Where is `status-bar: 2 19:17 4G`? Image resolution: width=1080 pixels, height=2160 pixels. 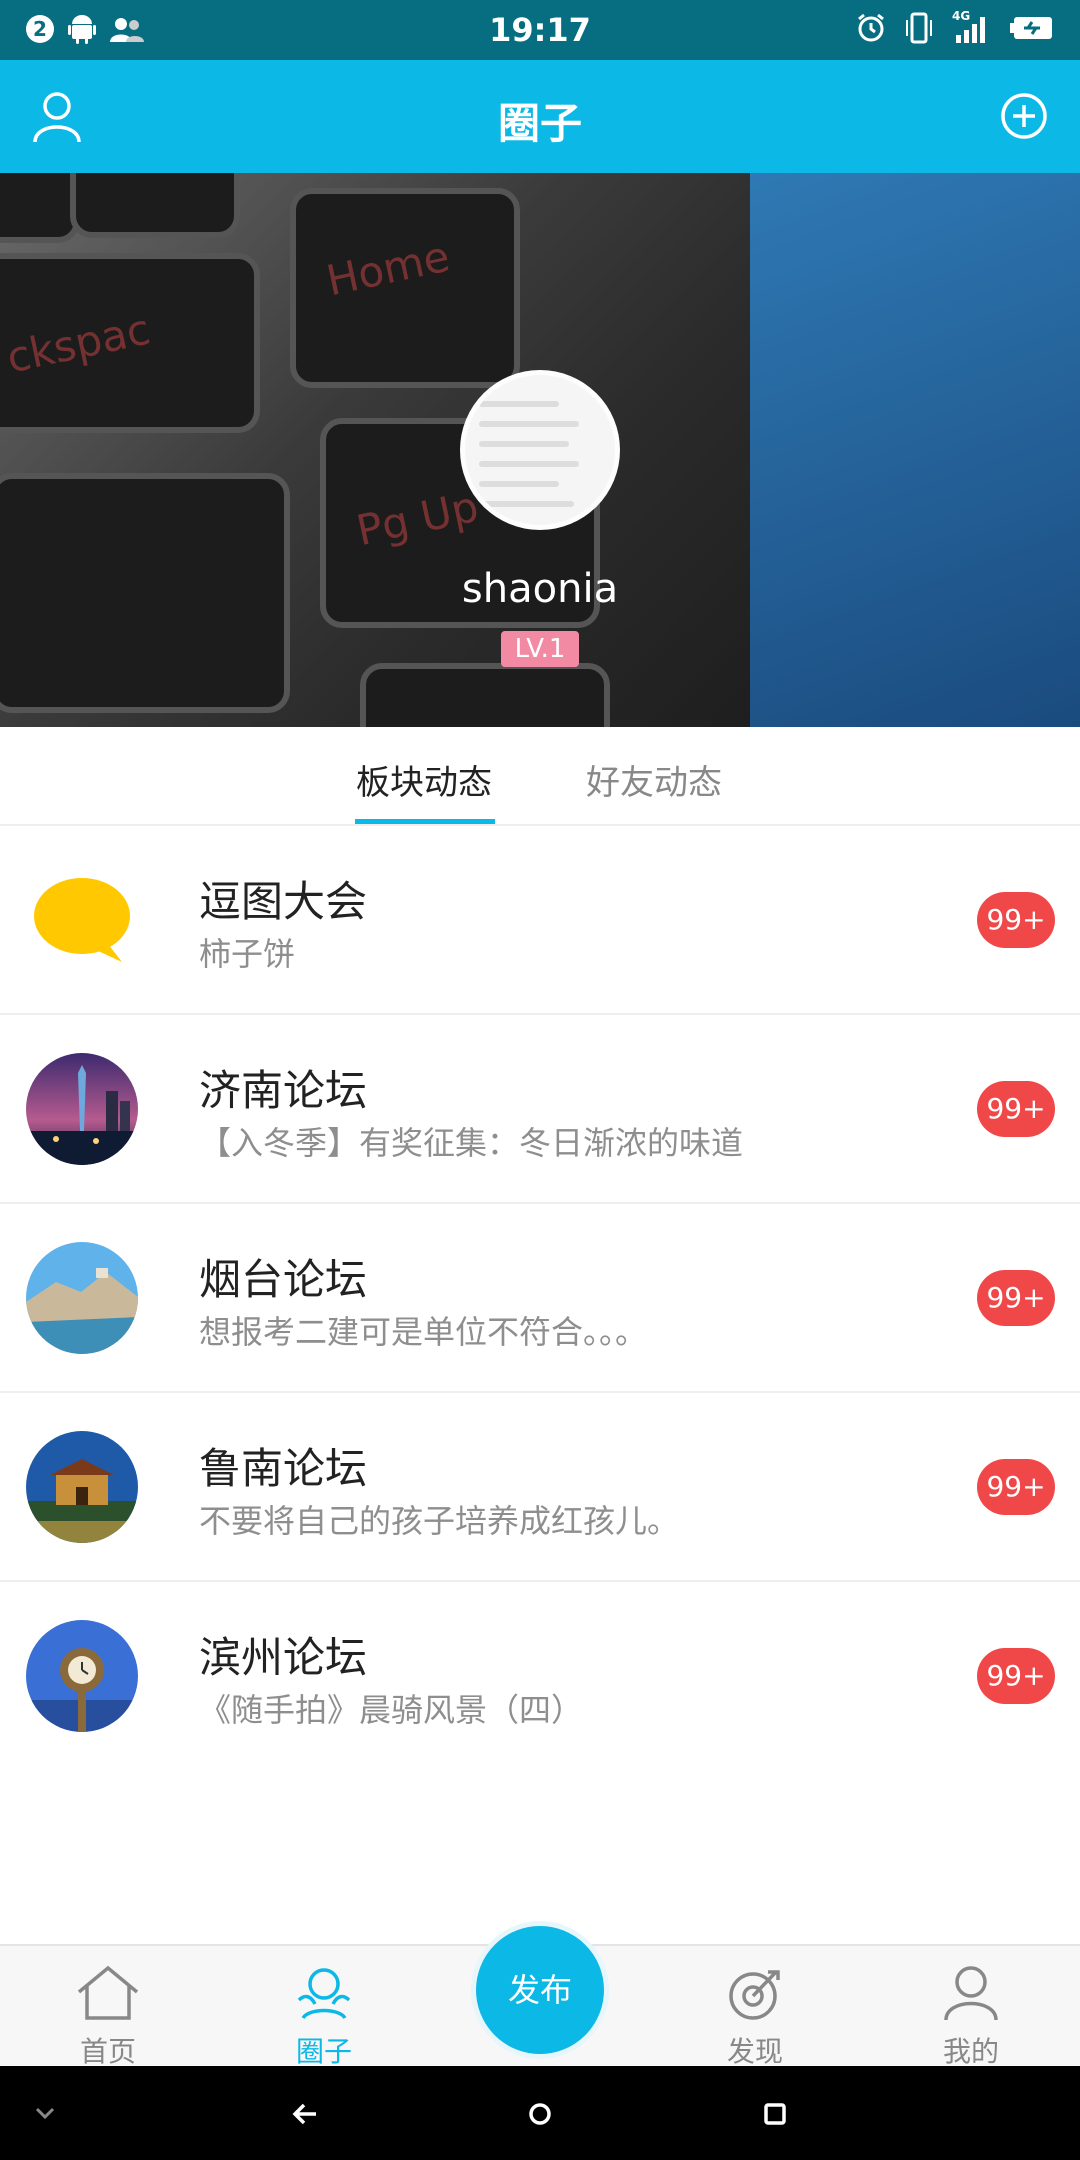
status-bar: 2 19:17 4G is located at coordinates (540, 30).